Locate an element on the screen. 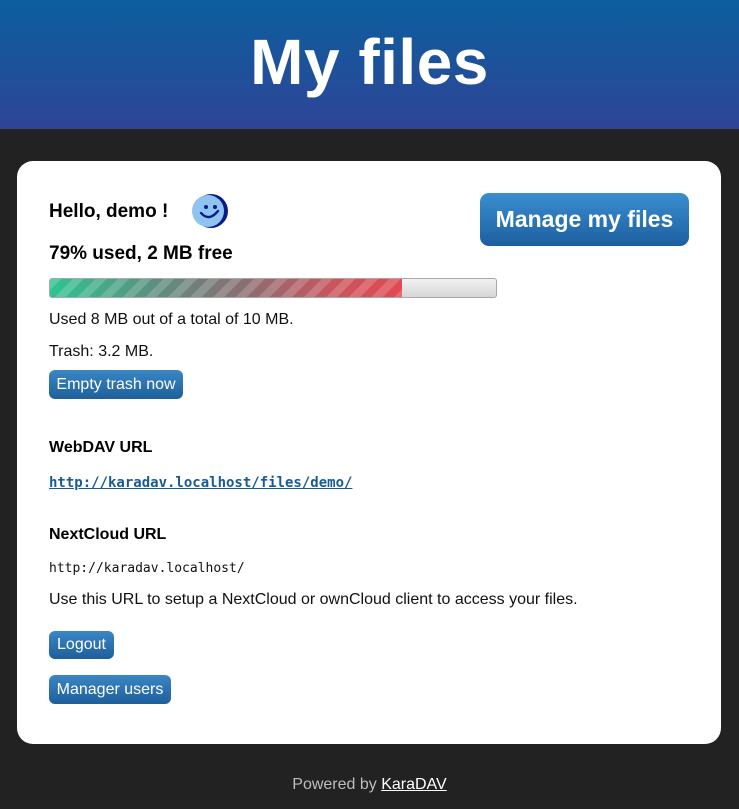 The height and width of the screenshot is (809, 739). logout-button: Logout is located at coordinates (81, 645).